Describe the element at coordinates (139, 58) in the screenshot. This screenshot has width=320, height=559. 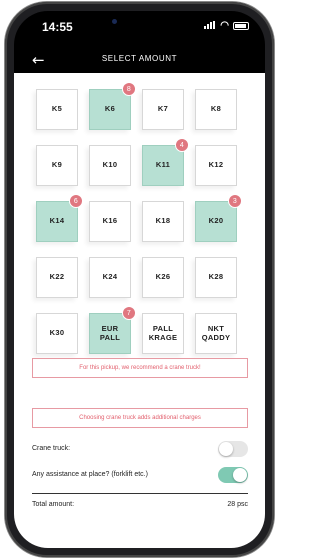
I see `page-title: SELECT AMOUNT` at that location.